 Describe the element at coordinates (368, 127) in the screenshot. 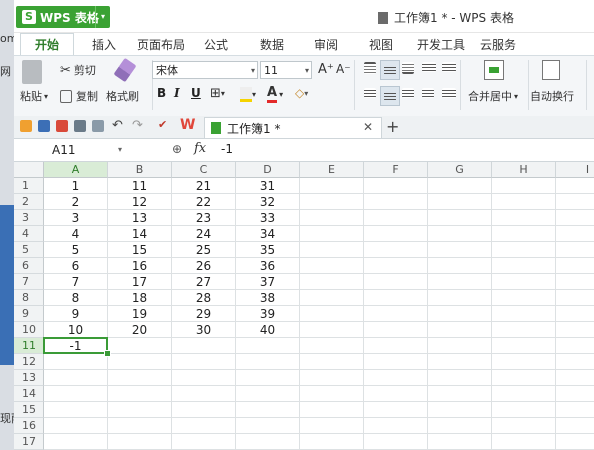

I see `close-icon: ✕` at that location.